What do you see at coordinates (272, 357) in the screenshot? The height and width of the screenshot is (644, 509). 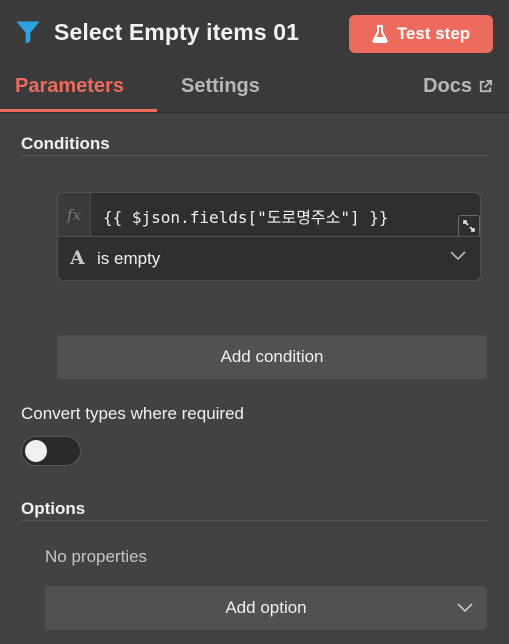 I see `add-condition-button: Add condition` at bounding box center [272, 357].